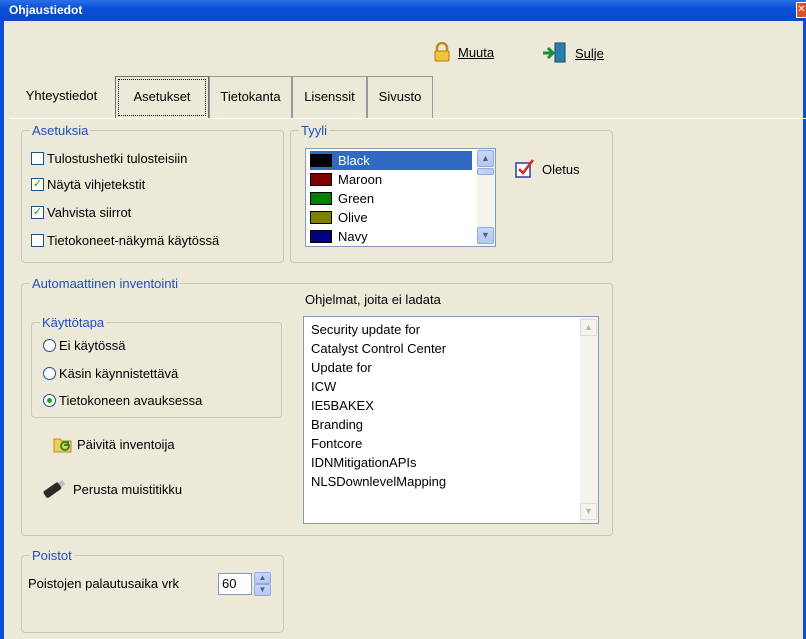  I want to click on radio-label: Käsin käynnistettävä, so click(119, 373).